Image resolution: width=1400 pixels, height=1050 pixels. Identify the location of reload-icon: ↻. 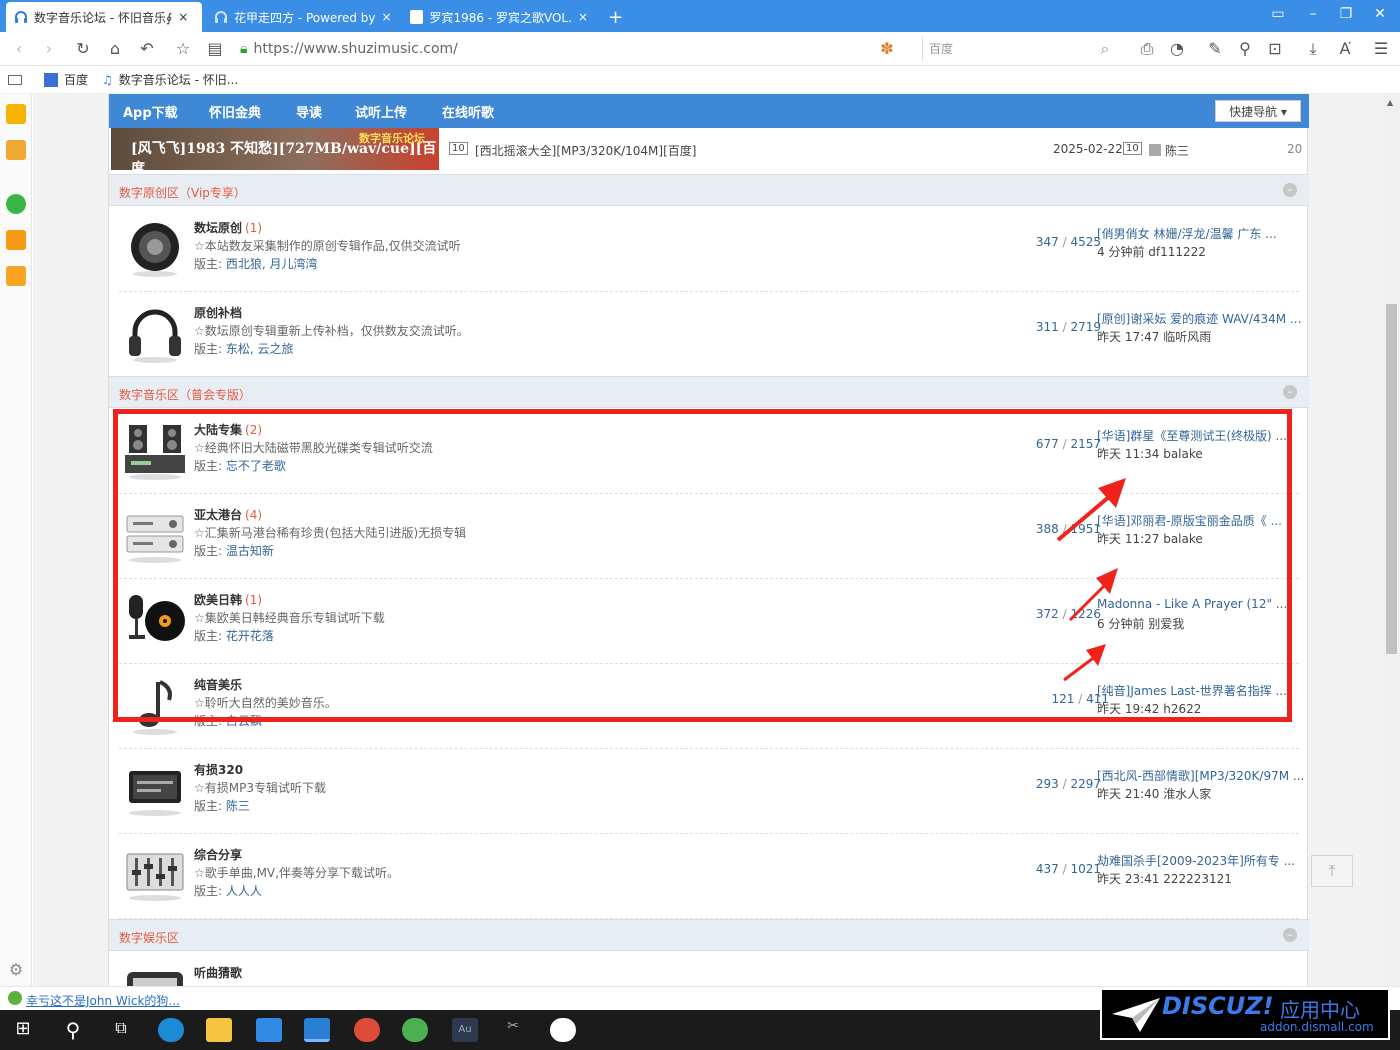
(83, 49).